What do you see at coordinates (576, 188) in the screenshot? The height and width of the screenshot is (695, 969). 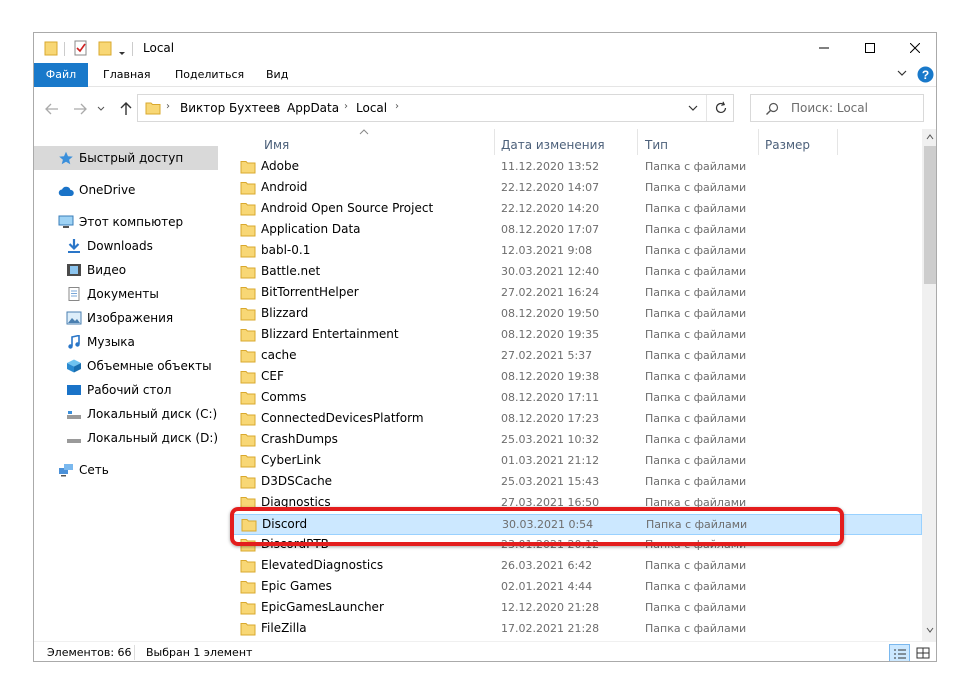 I see `file-row: Android 22.12.2020 14:07 Папка с файлами` at bounding box center [576, 188].